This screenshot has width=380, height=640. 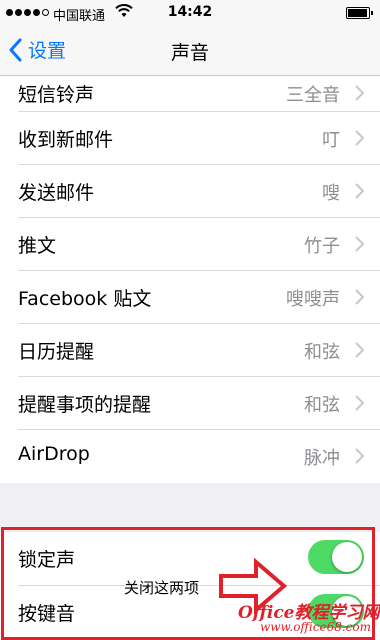 What do you see at coordinates (199, 138) in the screenshot?
I see `sound-row-new-mail: 收到新邮件 叮` at bounding box center [199, 138].